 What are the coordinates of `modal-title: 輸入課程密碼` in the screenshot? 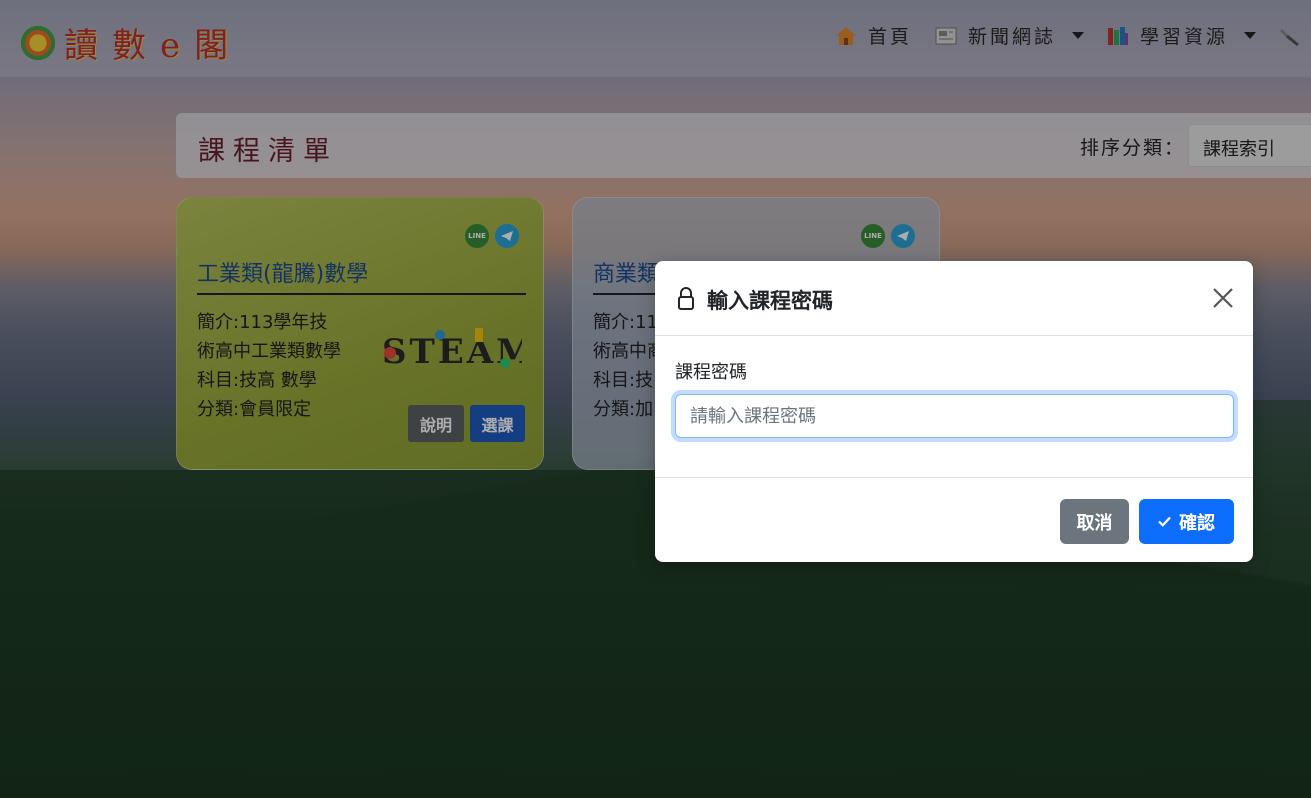 It's located at (770, 301).